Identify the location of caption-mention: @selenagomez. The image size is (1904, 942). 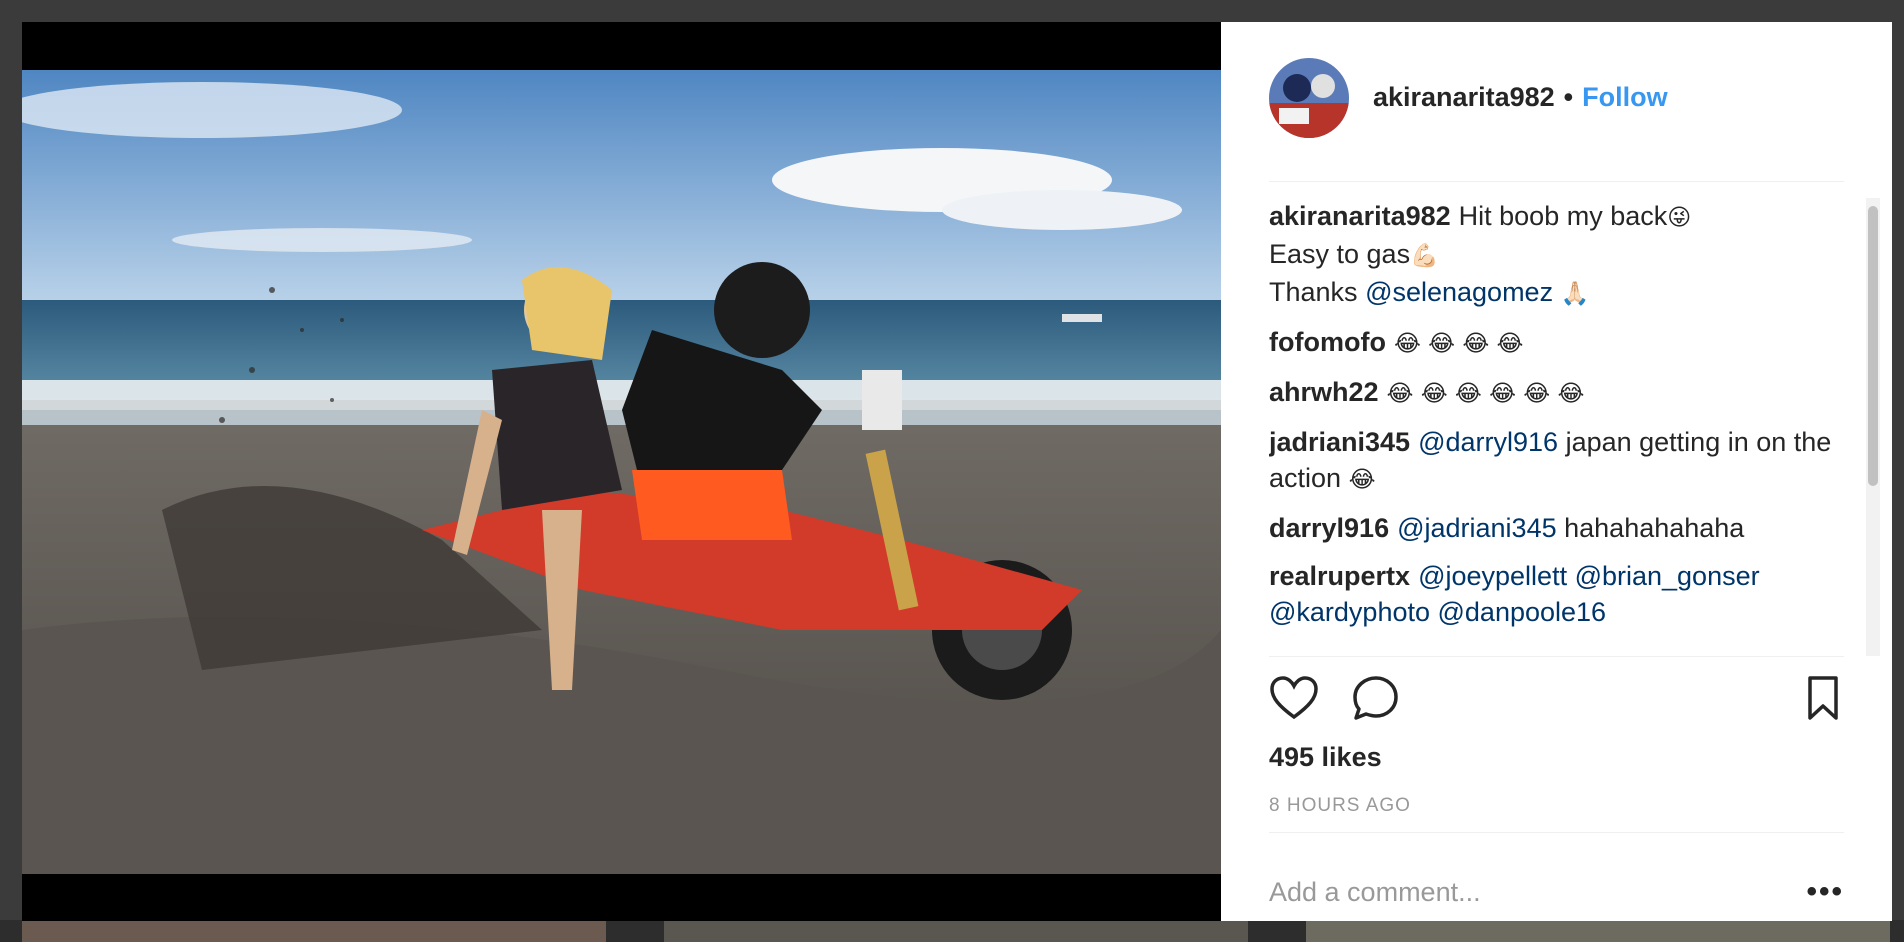
(1459, 292).